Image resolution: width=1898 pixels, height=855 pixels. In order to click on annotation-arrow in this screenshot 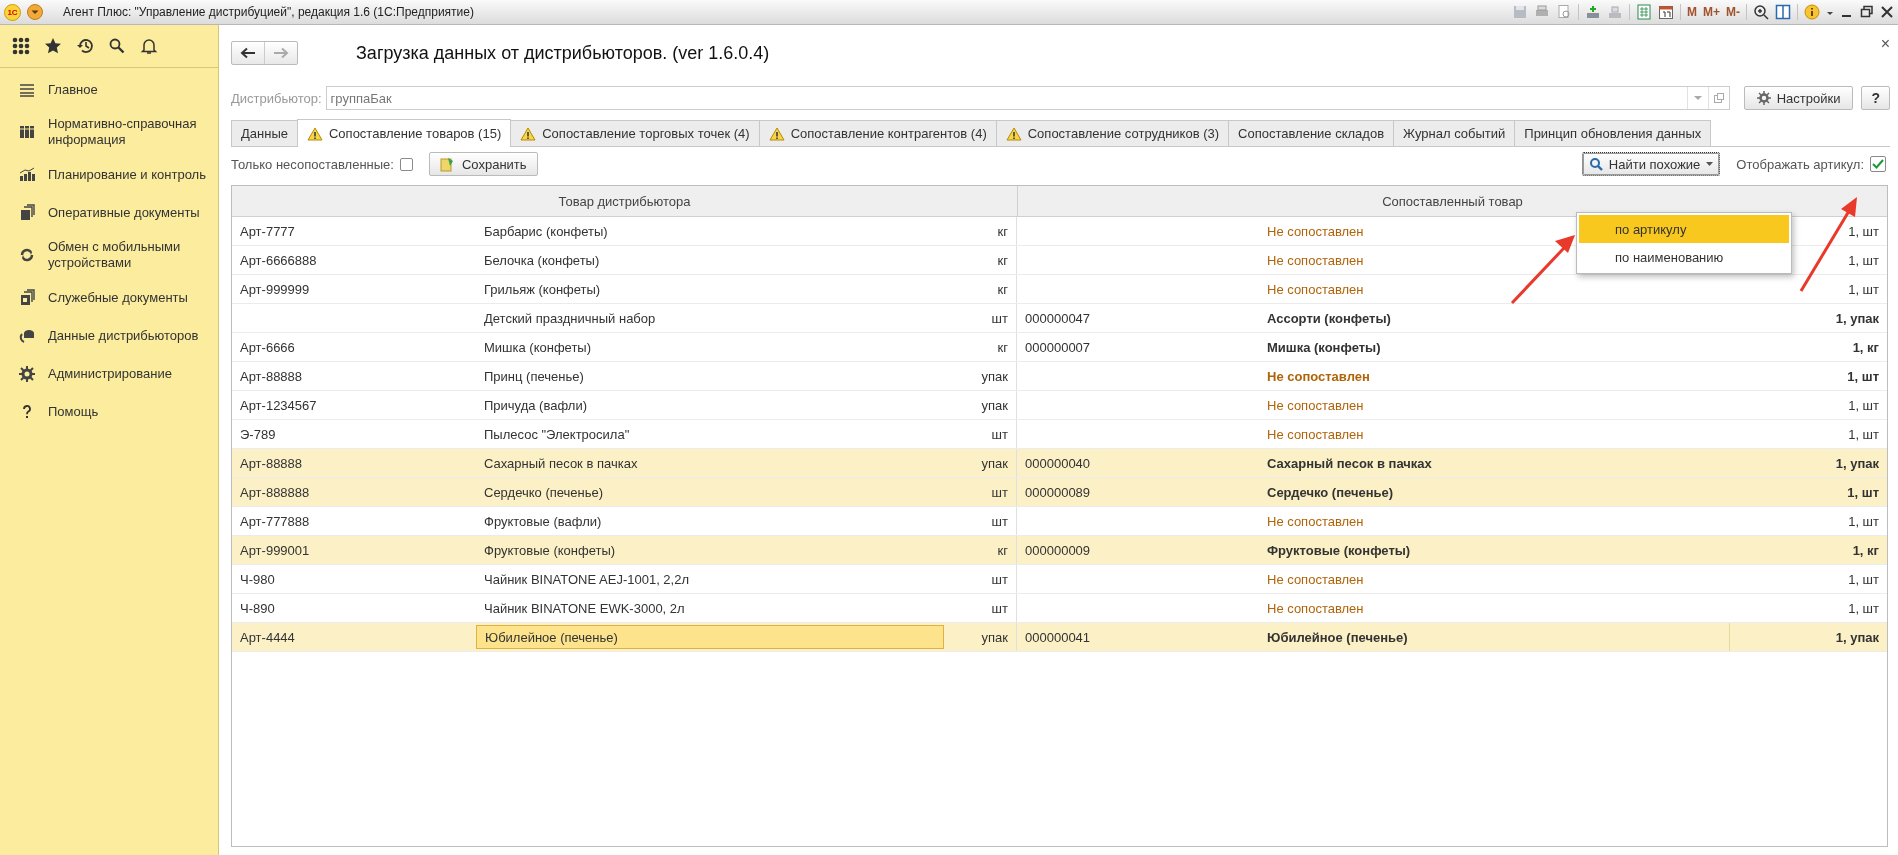, I will do `click(1542, 270)`.